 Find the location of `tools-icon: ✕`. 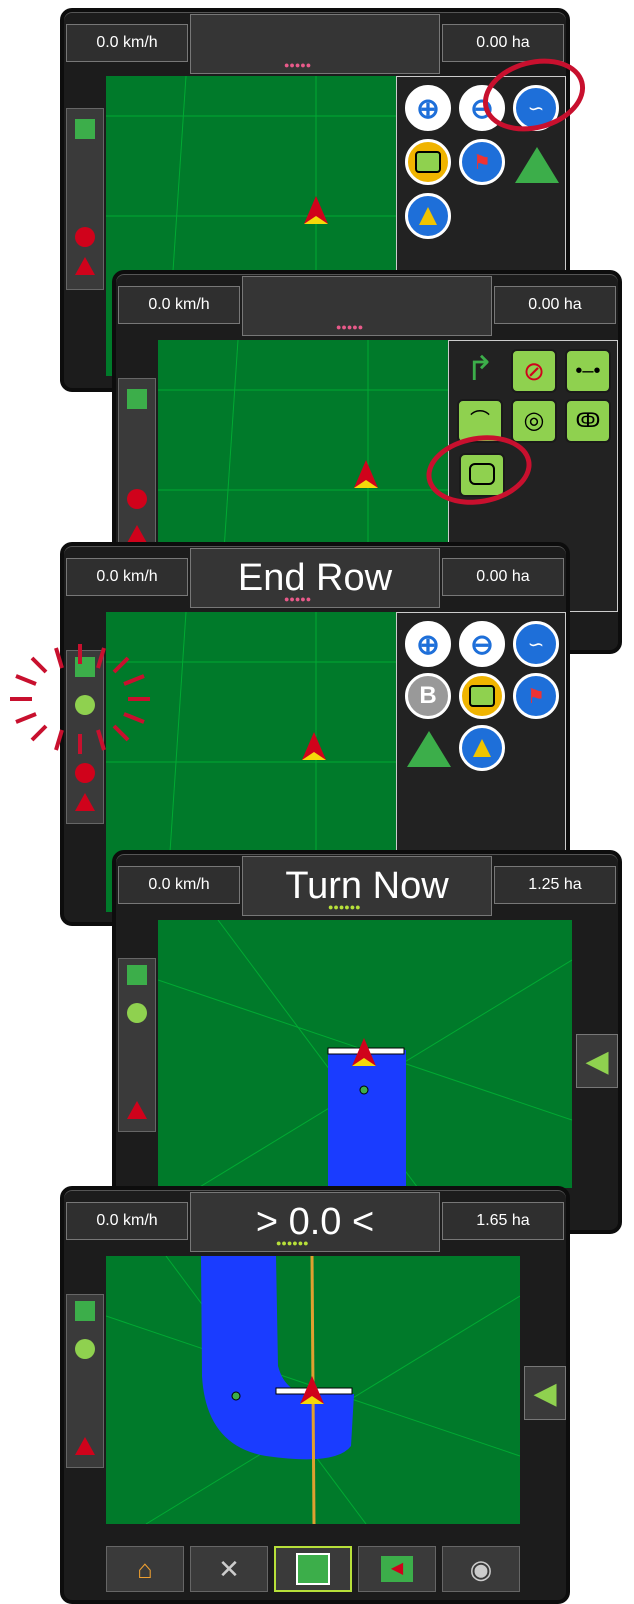

tools-icon: ✕ is located at coordinates (229, 1568).